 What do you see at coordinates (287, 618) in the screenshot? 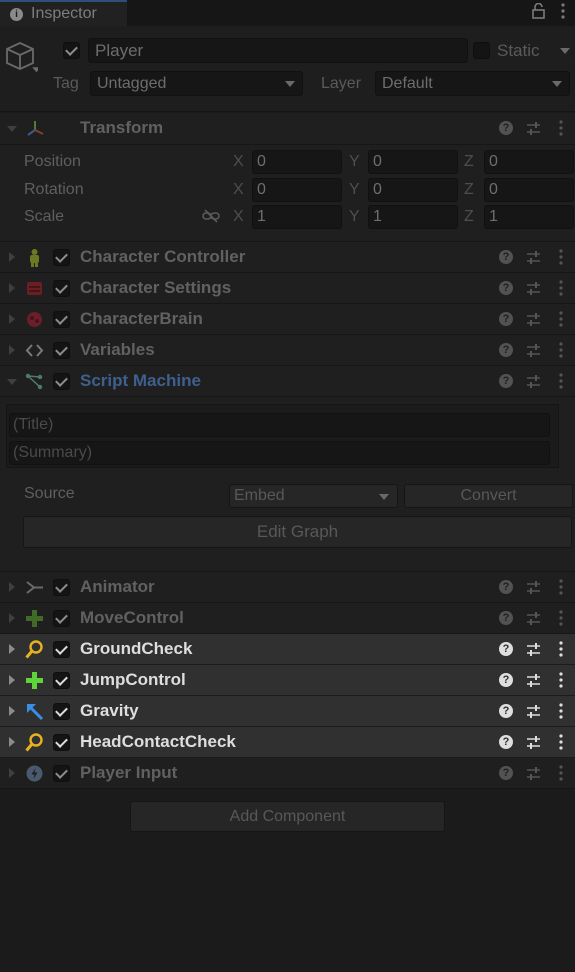
I see `component-move-control: MoveControl ?` at bounding box center [287, 618].